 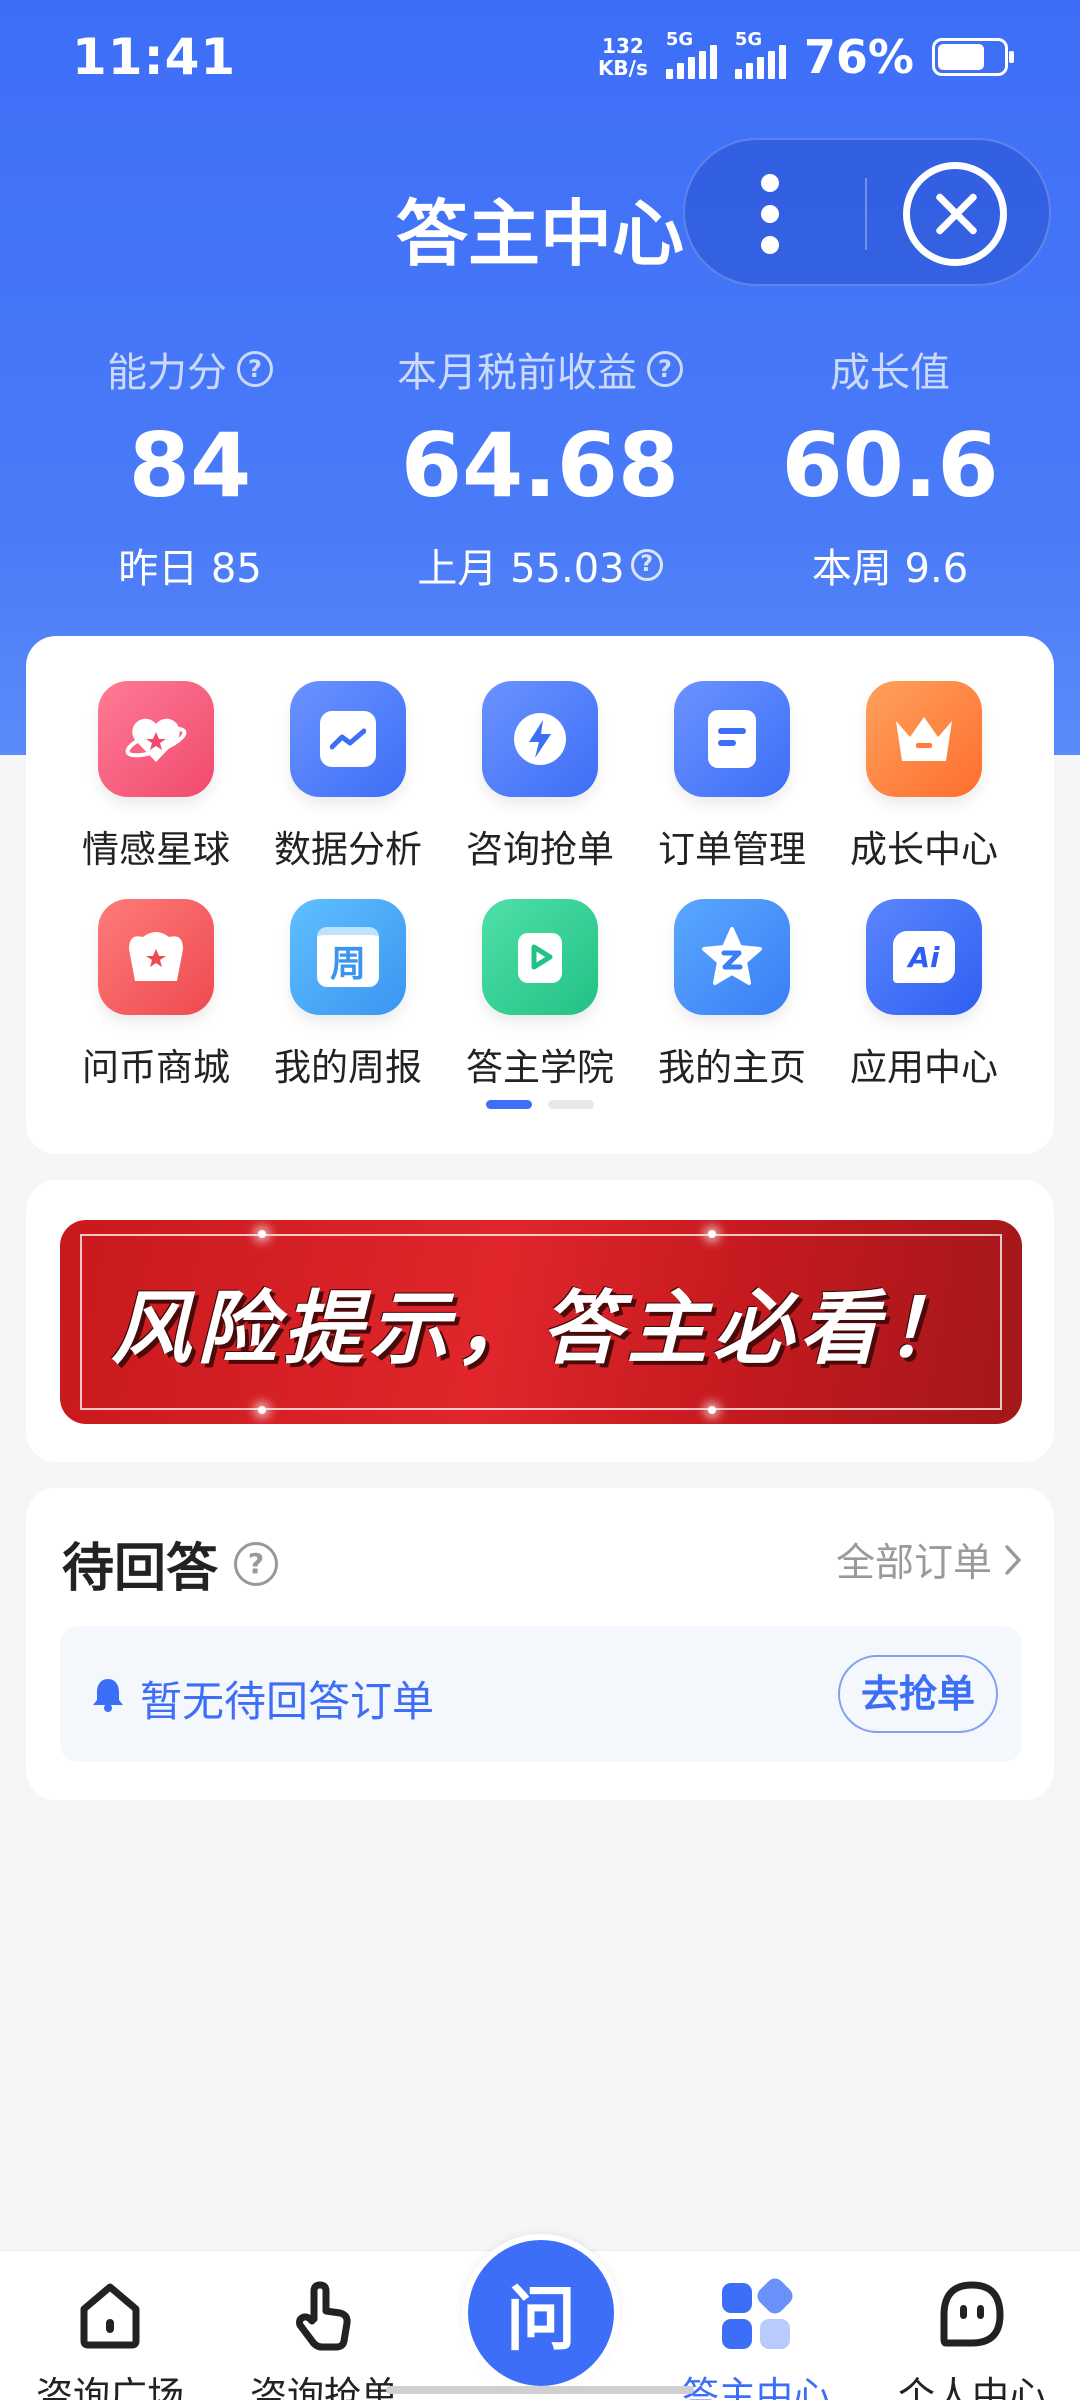 I want to click on calendar-icon: 周, so click(x=348, y=957).